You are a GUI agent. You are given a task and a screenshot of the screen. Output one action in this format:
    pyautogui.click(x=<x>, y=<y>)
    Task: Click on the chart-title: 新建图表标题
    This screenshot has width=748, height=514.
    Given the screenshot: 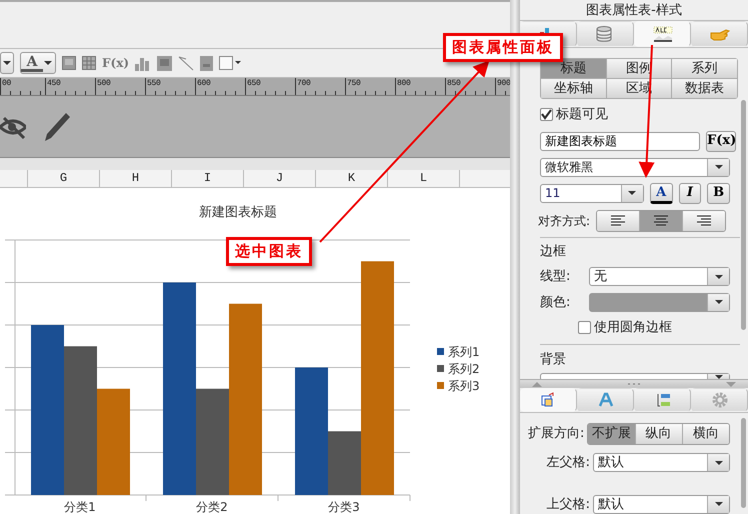 What is the action you would take?
    pyautogui.click(x=238, y=212)
    